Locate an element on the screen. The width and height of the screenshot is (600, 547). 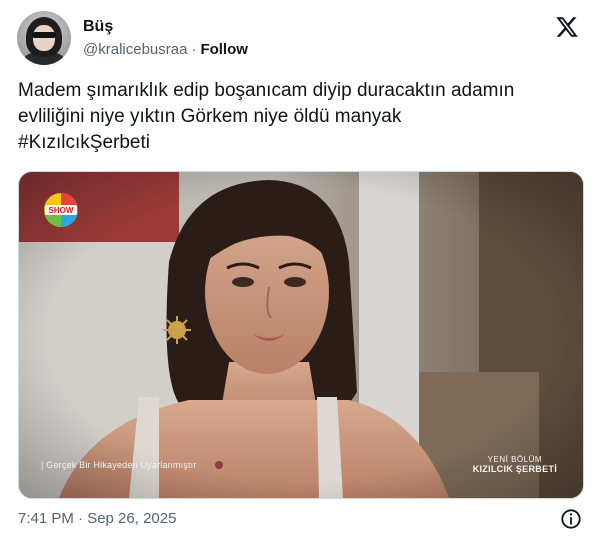
tweet-header: Büş @kralicebusraa · Follow is located at coordinates (300, 39).